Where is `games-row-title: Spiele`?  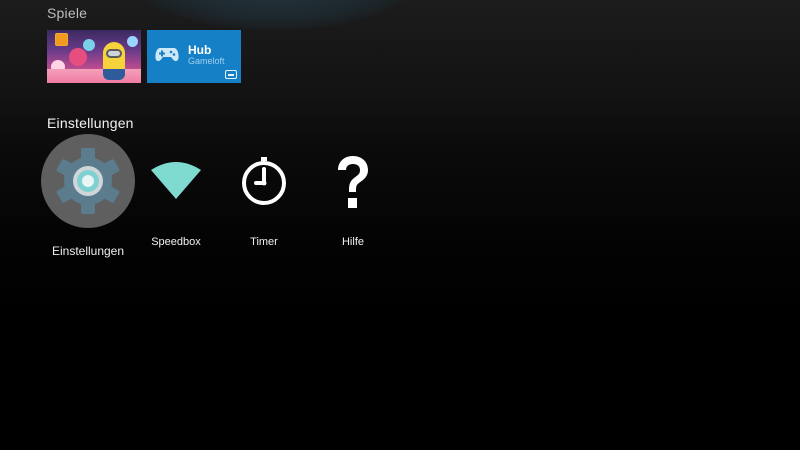 games-row-title: Spiele is located at coordinates (67, 13).